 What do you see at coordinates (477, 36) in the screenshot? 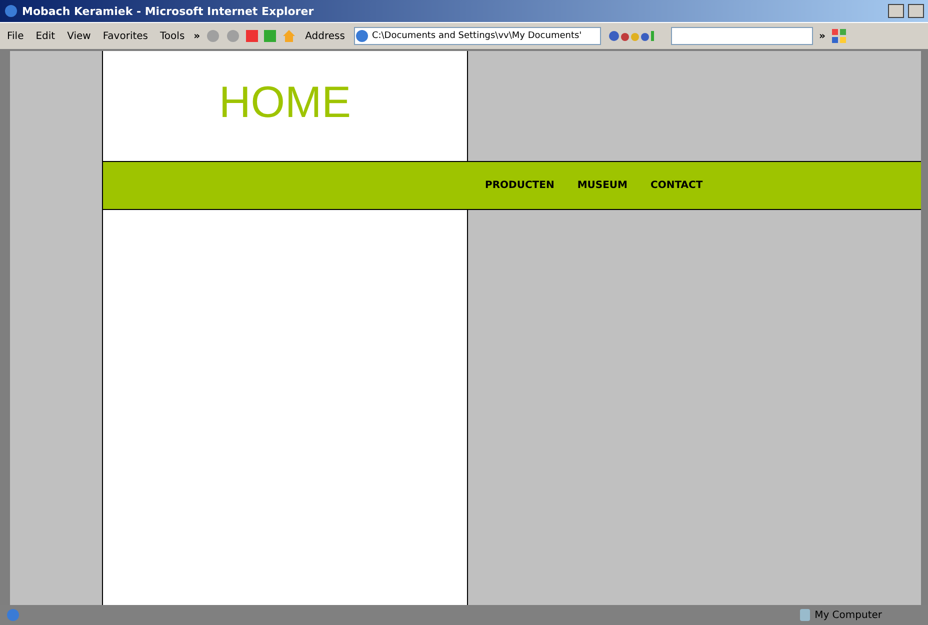
I see `address-field: C:\Documents and Settings\vv\My Documents'` at bounding box center [477, 36].